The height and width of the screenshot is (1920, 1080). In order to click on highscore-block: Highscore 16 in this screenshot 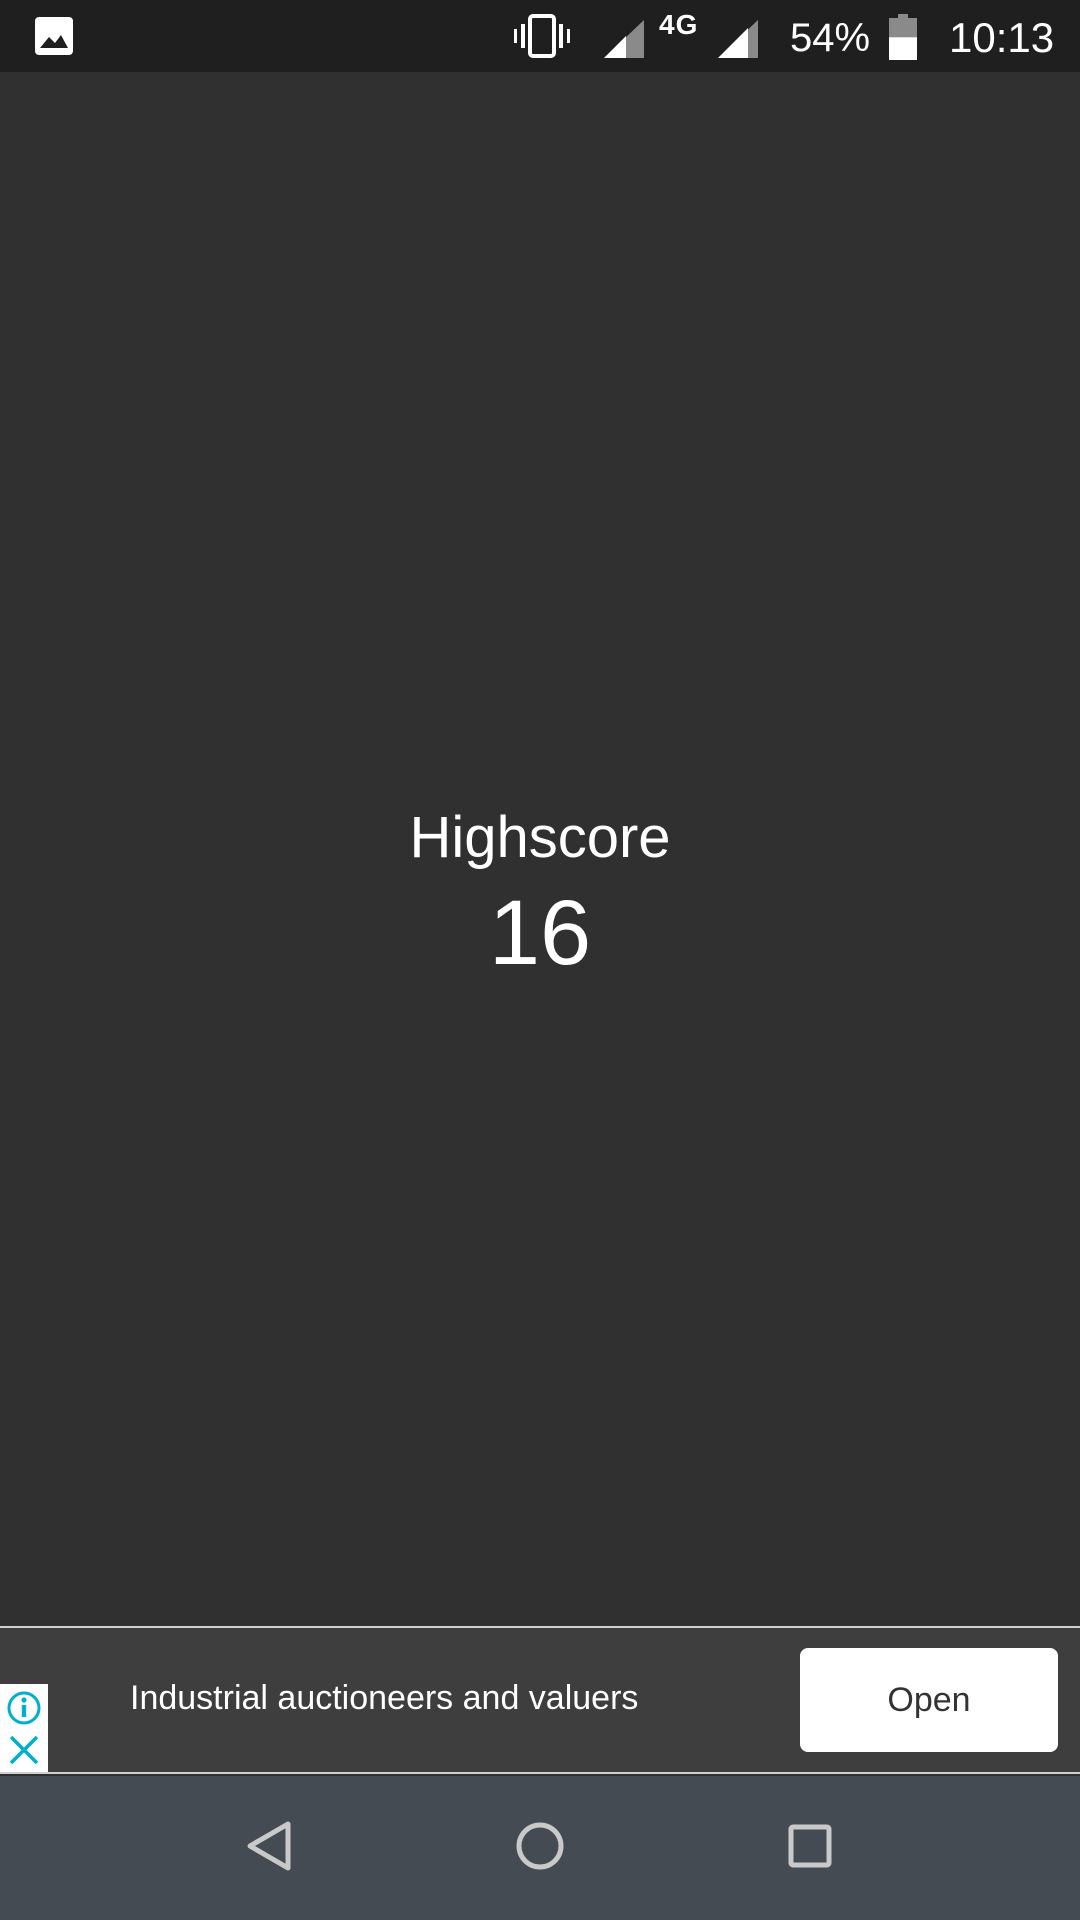, I will do `click(540, 893)`.